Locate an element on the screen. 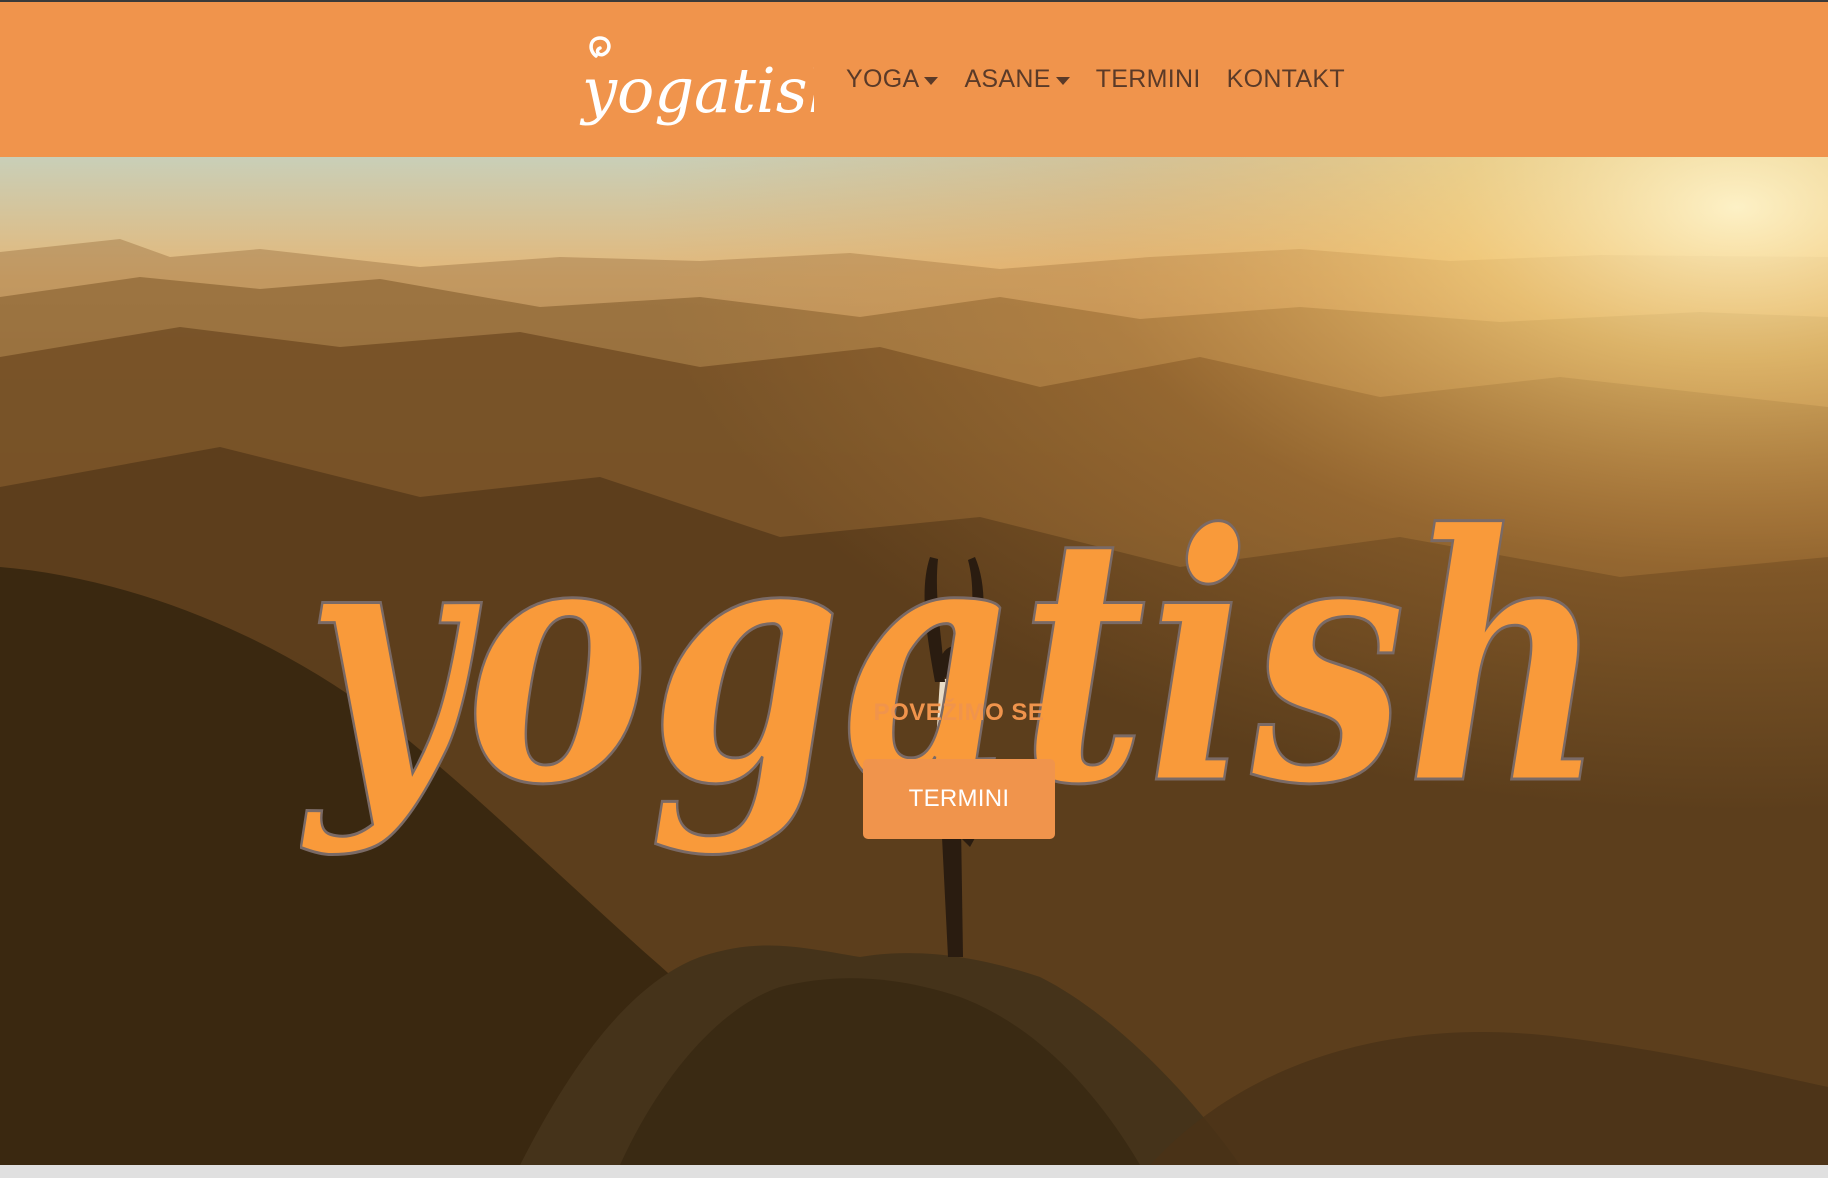 The width and height of the screenshot is (1828, 1178). brand-logo: yogatish is located at coordinates (694, 80).